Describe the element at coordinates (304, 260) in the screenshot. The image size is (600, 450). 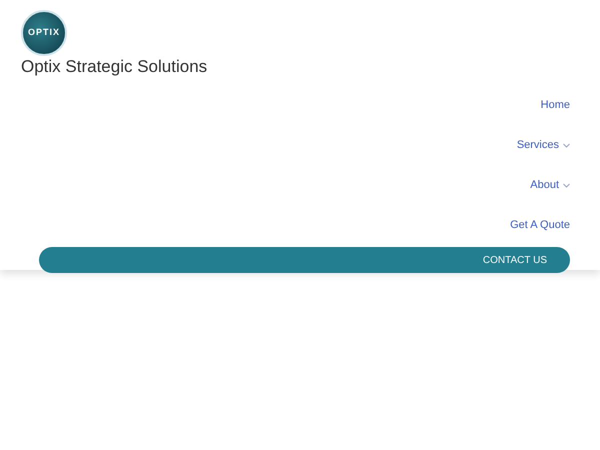
I see `contact-button: CONTACT US` at that location.